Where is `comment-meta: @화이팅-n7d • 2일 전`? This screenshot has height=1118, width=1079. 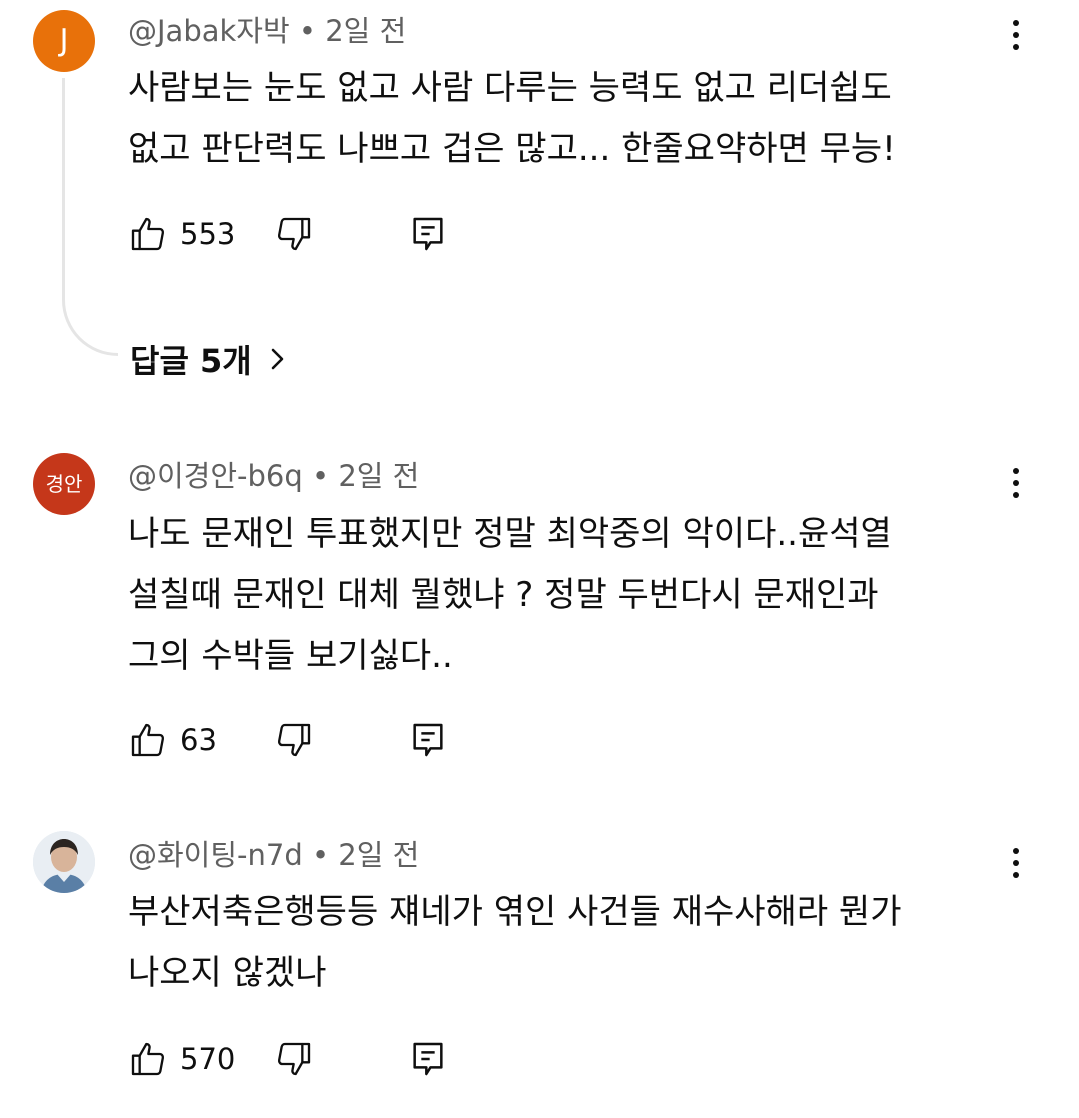
comment-meta: @화이팅-n7d • 2일 전 is located at coordinates (273, 855).